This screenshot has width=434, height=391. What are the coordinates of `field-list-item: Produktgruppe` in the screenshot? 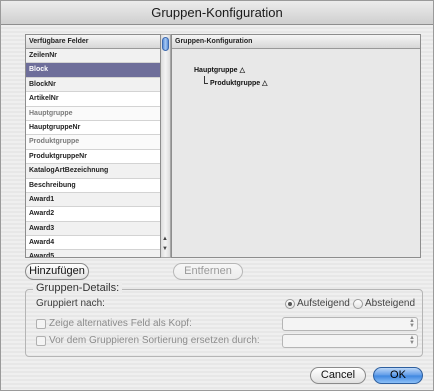 It's located at (93, 142).